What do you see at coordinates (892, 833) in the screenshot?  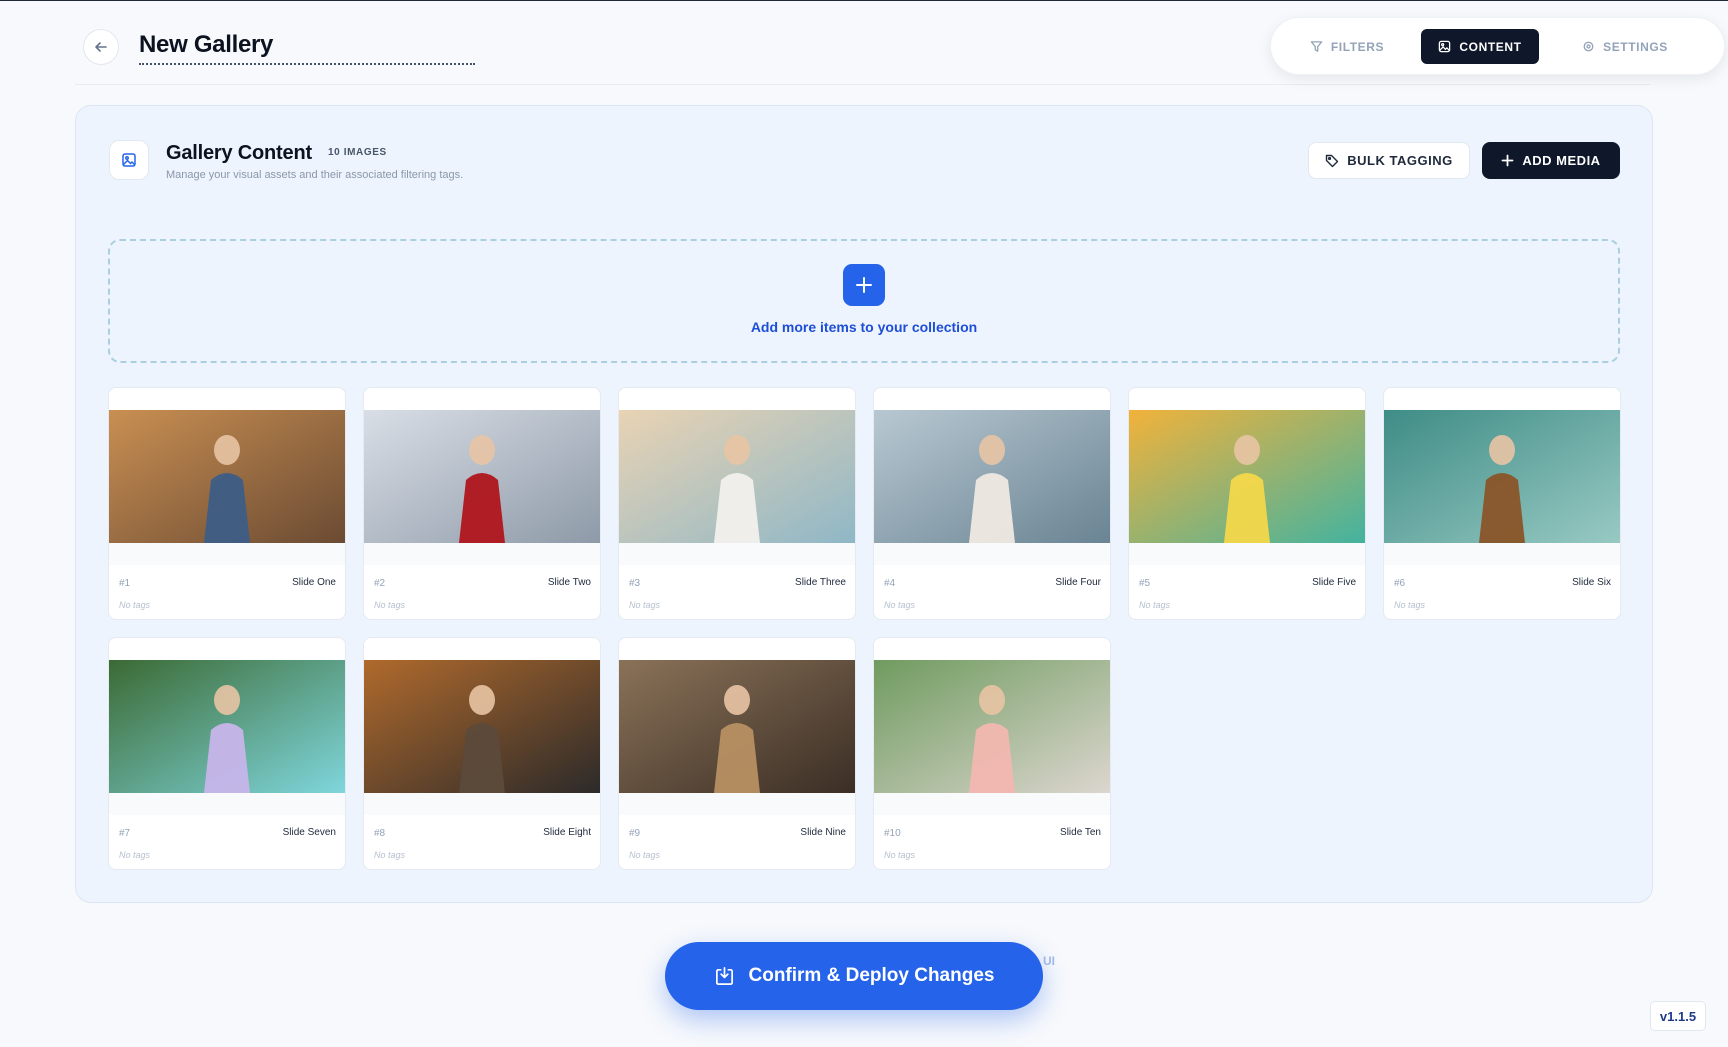 I see `media-index: #10` at bounding box center [892, 833].